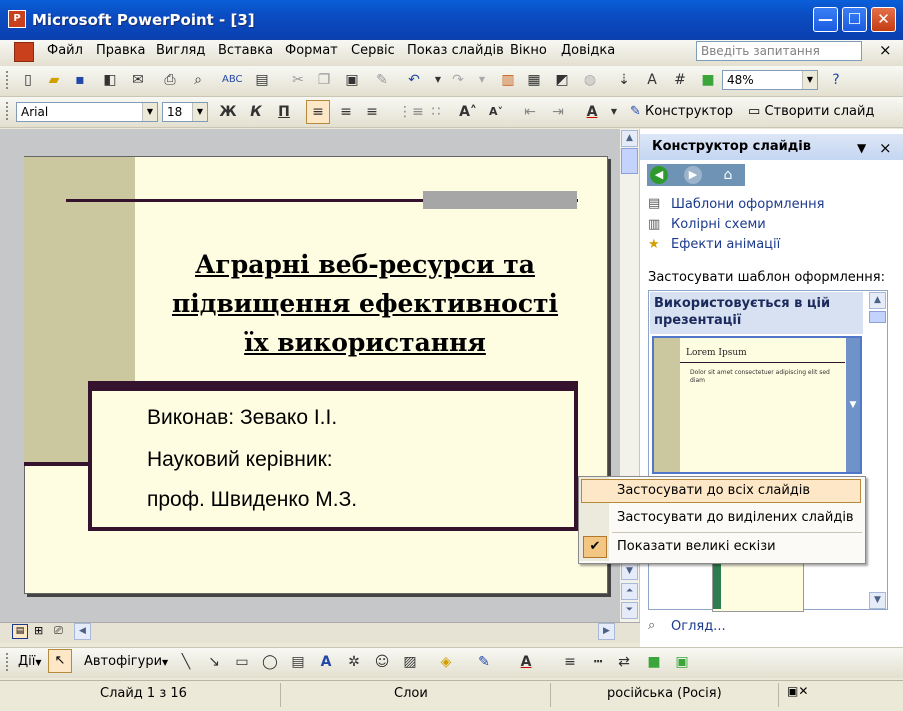  Describe the element at coordinates (262, 80) in the screenshot. I see `research-icon: ▤` at that location.